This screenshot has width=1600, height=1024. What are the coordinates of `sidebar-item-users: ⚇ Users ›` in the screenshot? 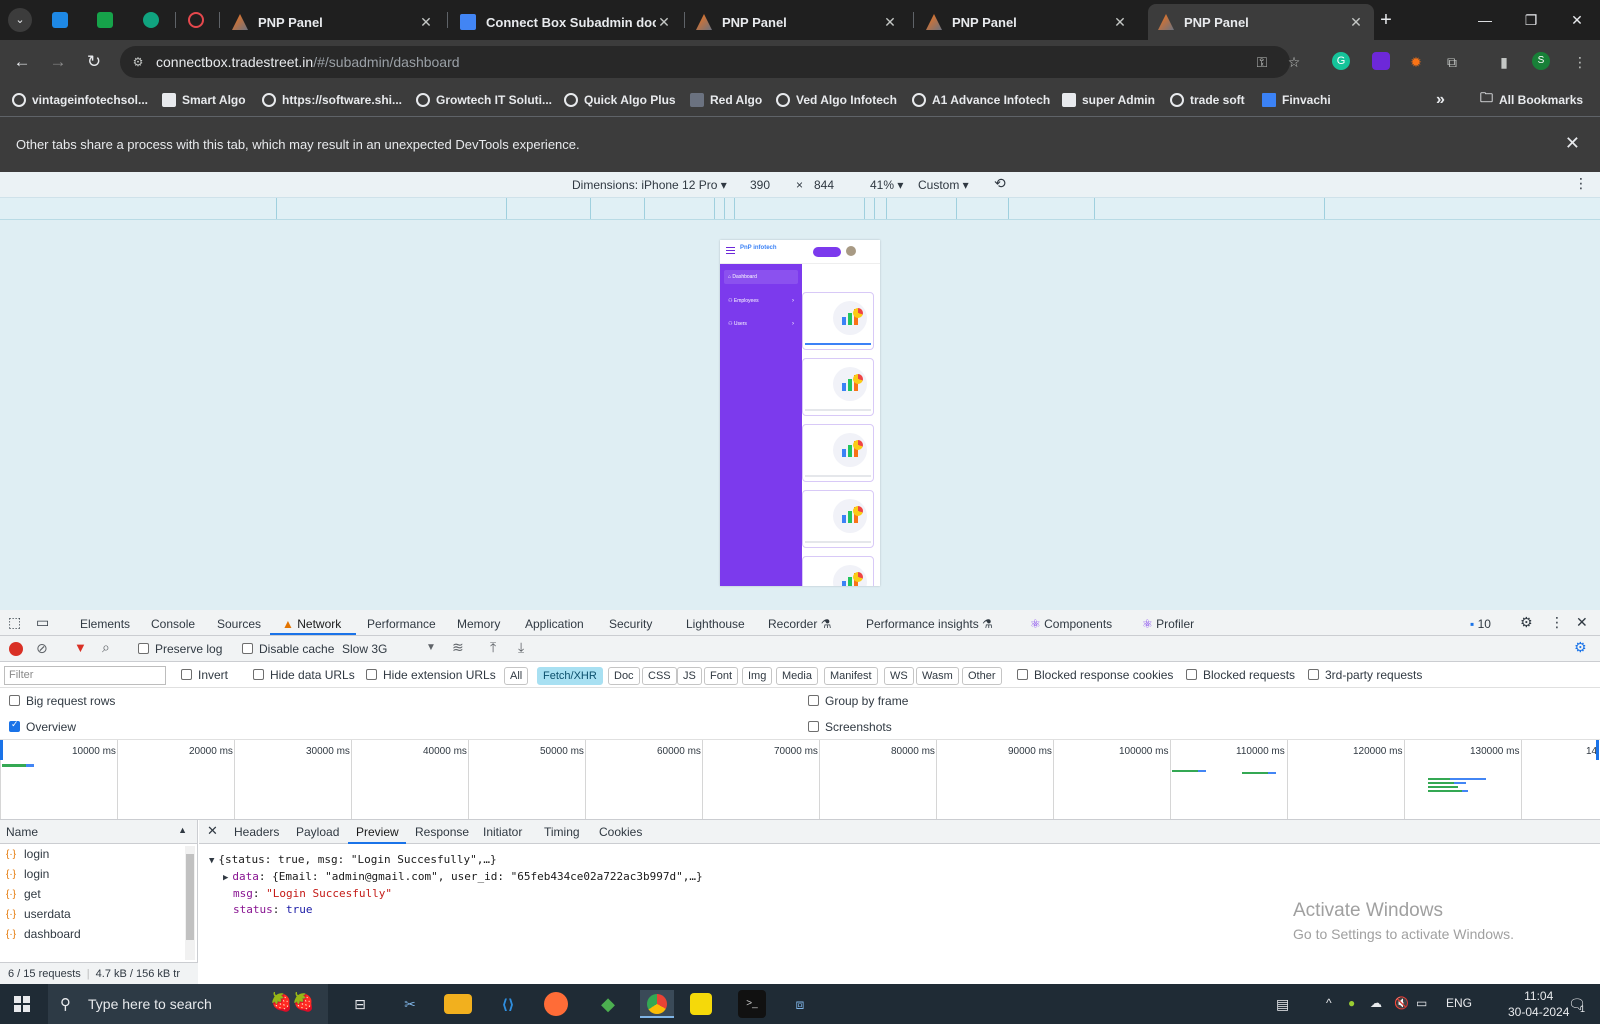 It's located at (761, 324).